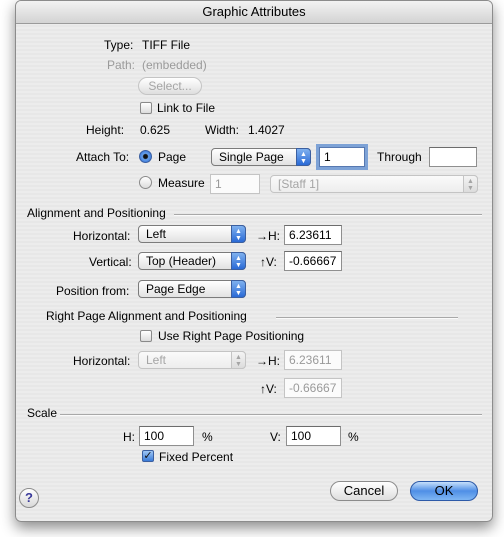 The height and width of the screenshot is (537, 504). What do you see at coordinates (268, 361) in the screenshot?
I see `right-h-offset-label: →H:` at bounding box center [268, 361].